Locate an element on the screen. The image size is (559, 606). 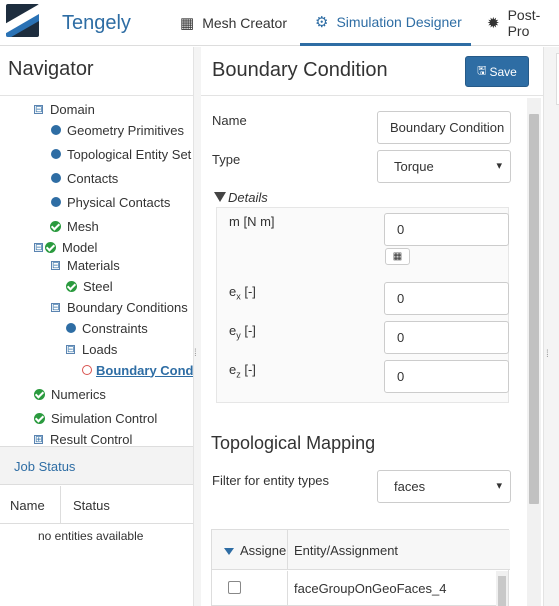
column-header-name: Name is located at coordinates (27, 505).